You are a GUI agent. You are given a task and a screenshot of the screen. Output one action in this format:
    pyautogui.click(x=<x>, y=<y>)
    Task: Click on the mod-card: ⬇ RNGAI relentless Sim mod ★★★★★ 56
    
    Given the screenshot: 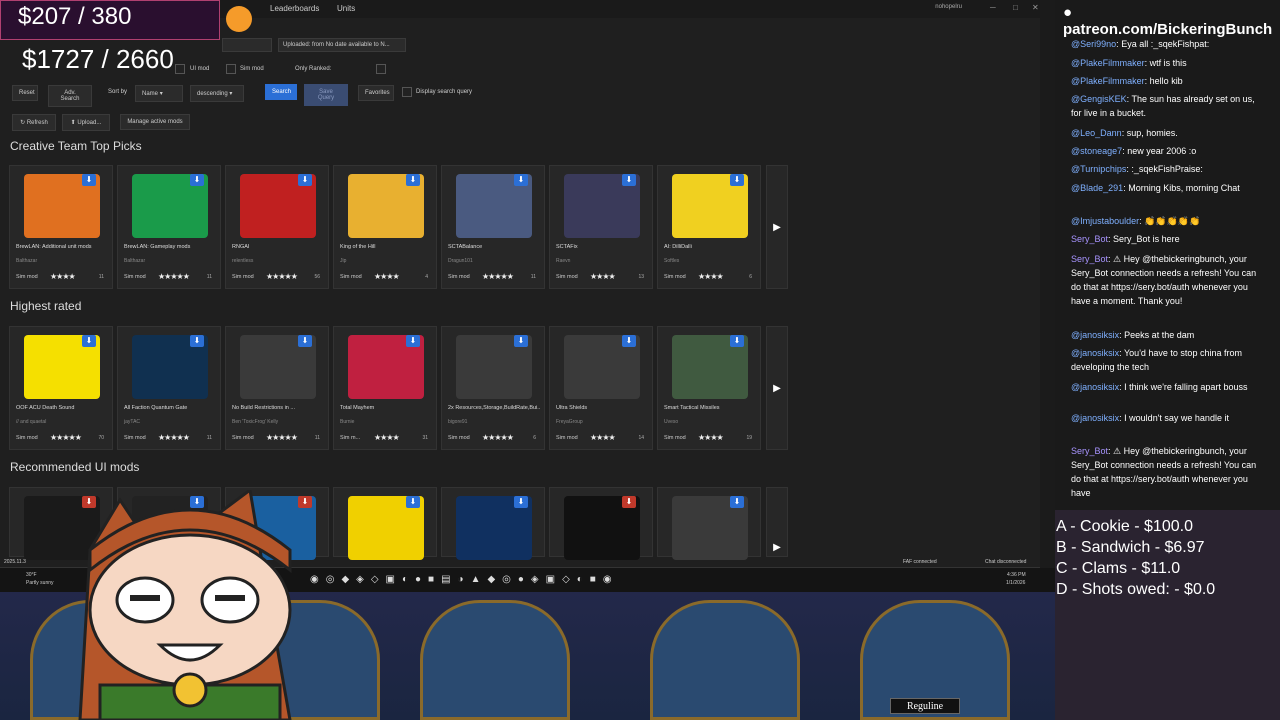 What is the action you would take?
    pyautogui.click(x=277, y=227)
    